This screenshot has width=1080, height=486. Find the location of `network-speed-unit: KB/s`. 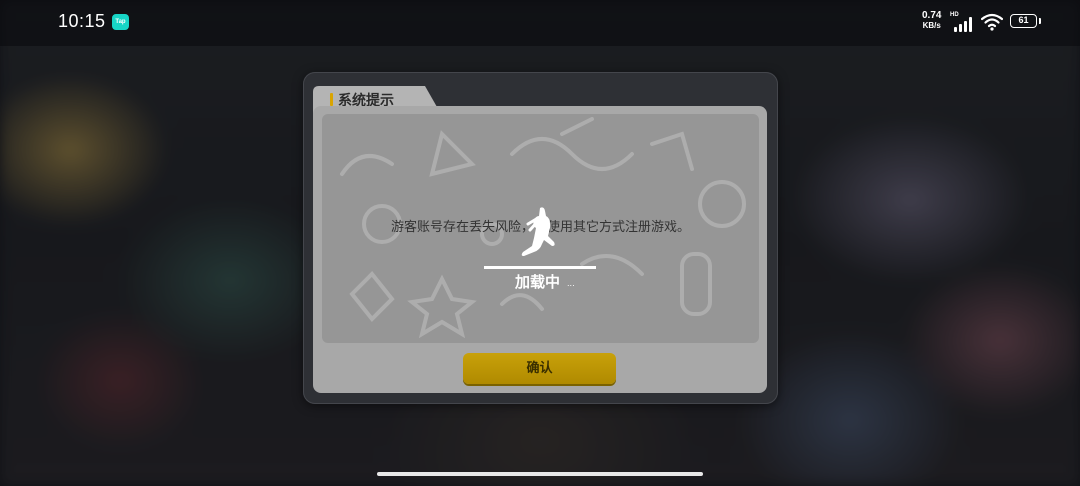

network-speed-unit: KB/s is located at coordinates (931, 25).